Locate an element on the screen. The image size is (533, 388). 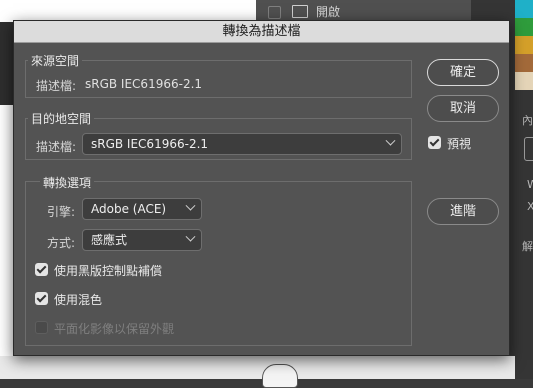
conversion-options-title: 轉換選項 is located at coordinates (67, 182).